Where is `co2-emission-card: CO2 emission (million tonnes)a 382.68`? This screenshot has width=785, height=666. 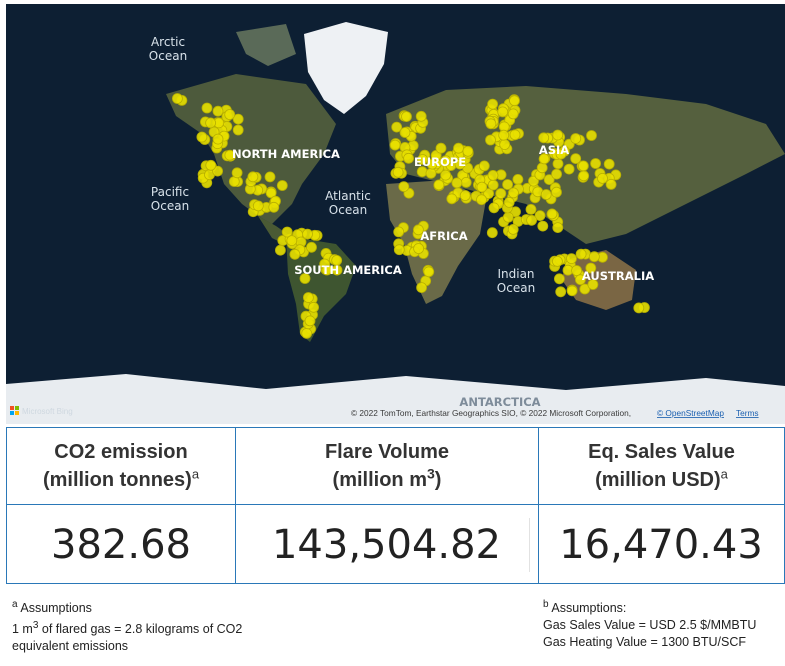
co2-emission-card: CO2 emission (million tonnes)a 382.68 is located at coordinates (121, 505).